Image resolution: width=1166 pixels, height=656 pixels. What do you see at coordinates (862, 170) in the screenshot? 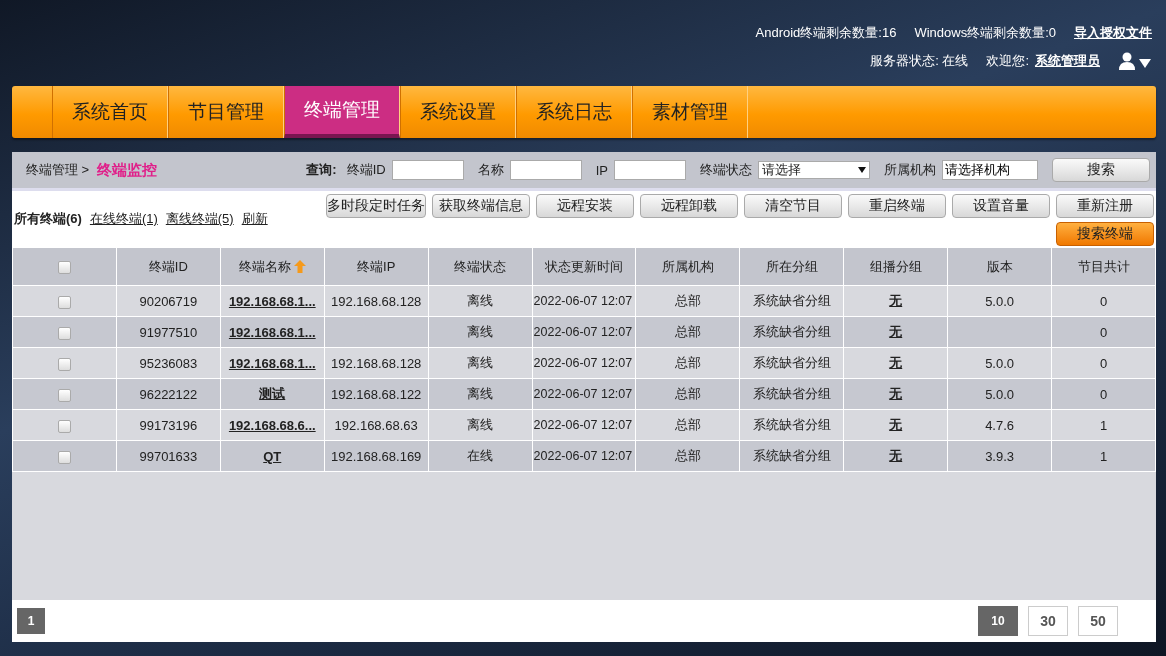
I see `dropdown-caret-icon` at bounding box center [862, 170].